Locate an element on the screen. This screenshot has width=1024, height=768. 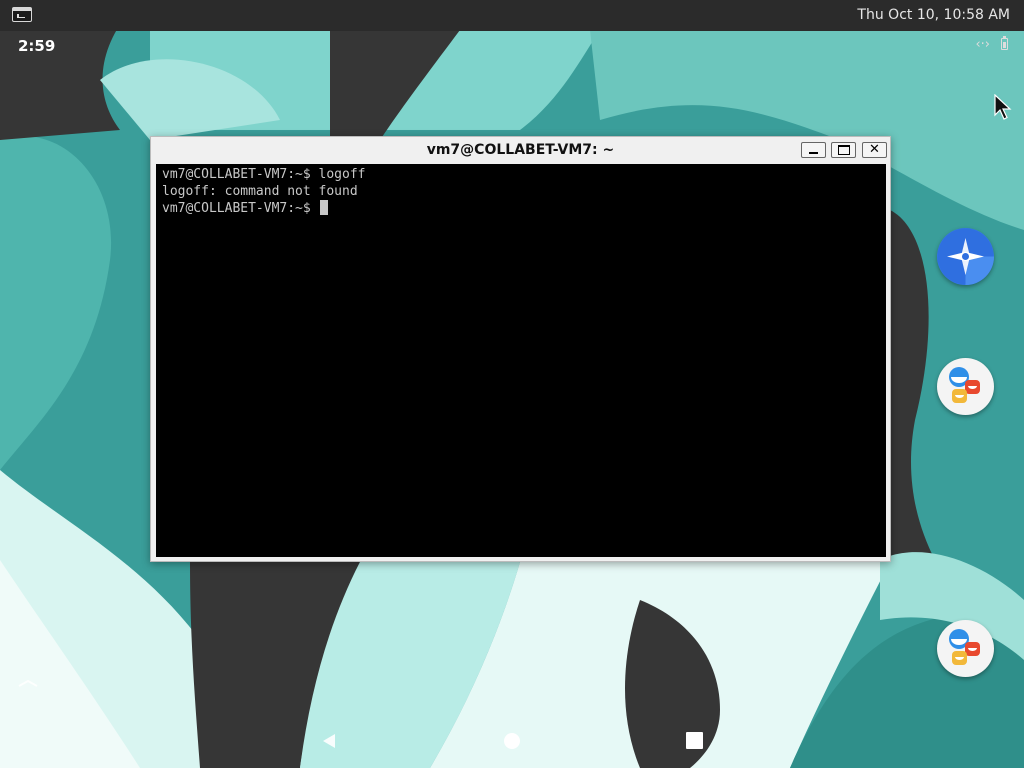
close-button: ✕ is located at coordinates (874, 150).